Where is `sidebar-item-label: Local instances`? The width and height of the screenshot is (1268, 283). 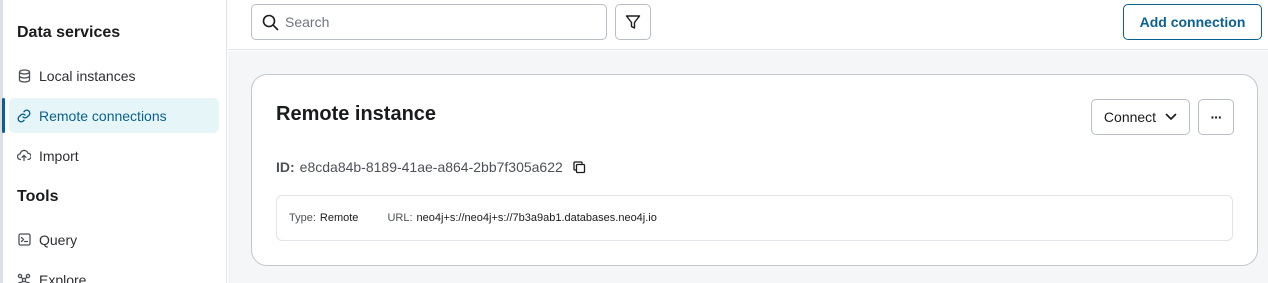 sidebar-item-label: Local instances is located at coordinates (87, 75).